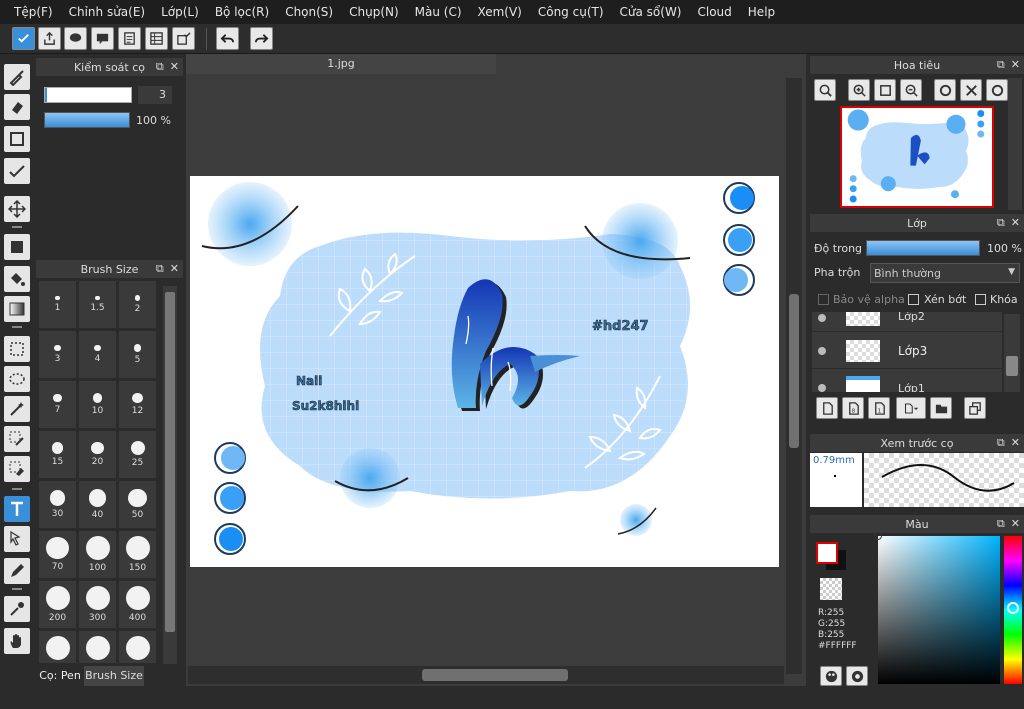 This screenshot has height=709, width=1024. What do you see at coordinates (997, 90) in the screenshot?
I see `rotate-right-icon` at bounding box center [997, 90].